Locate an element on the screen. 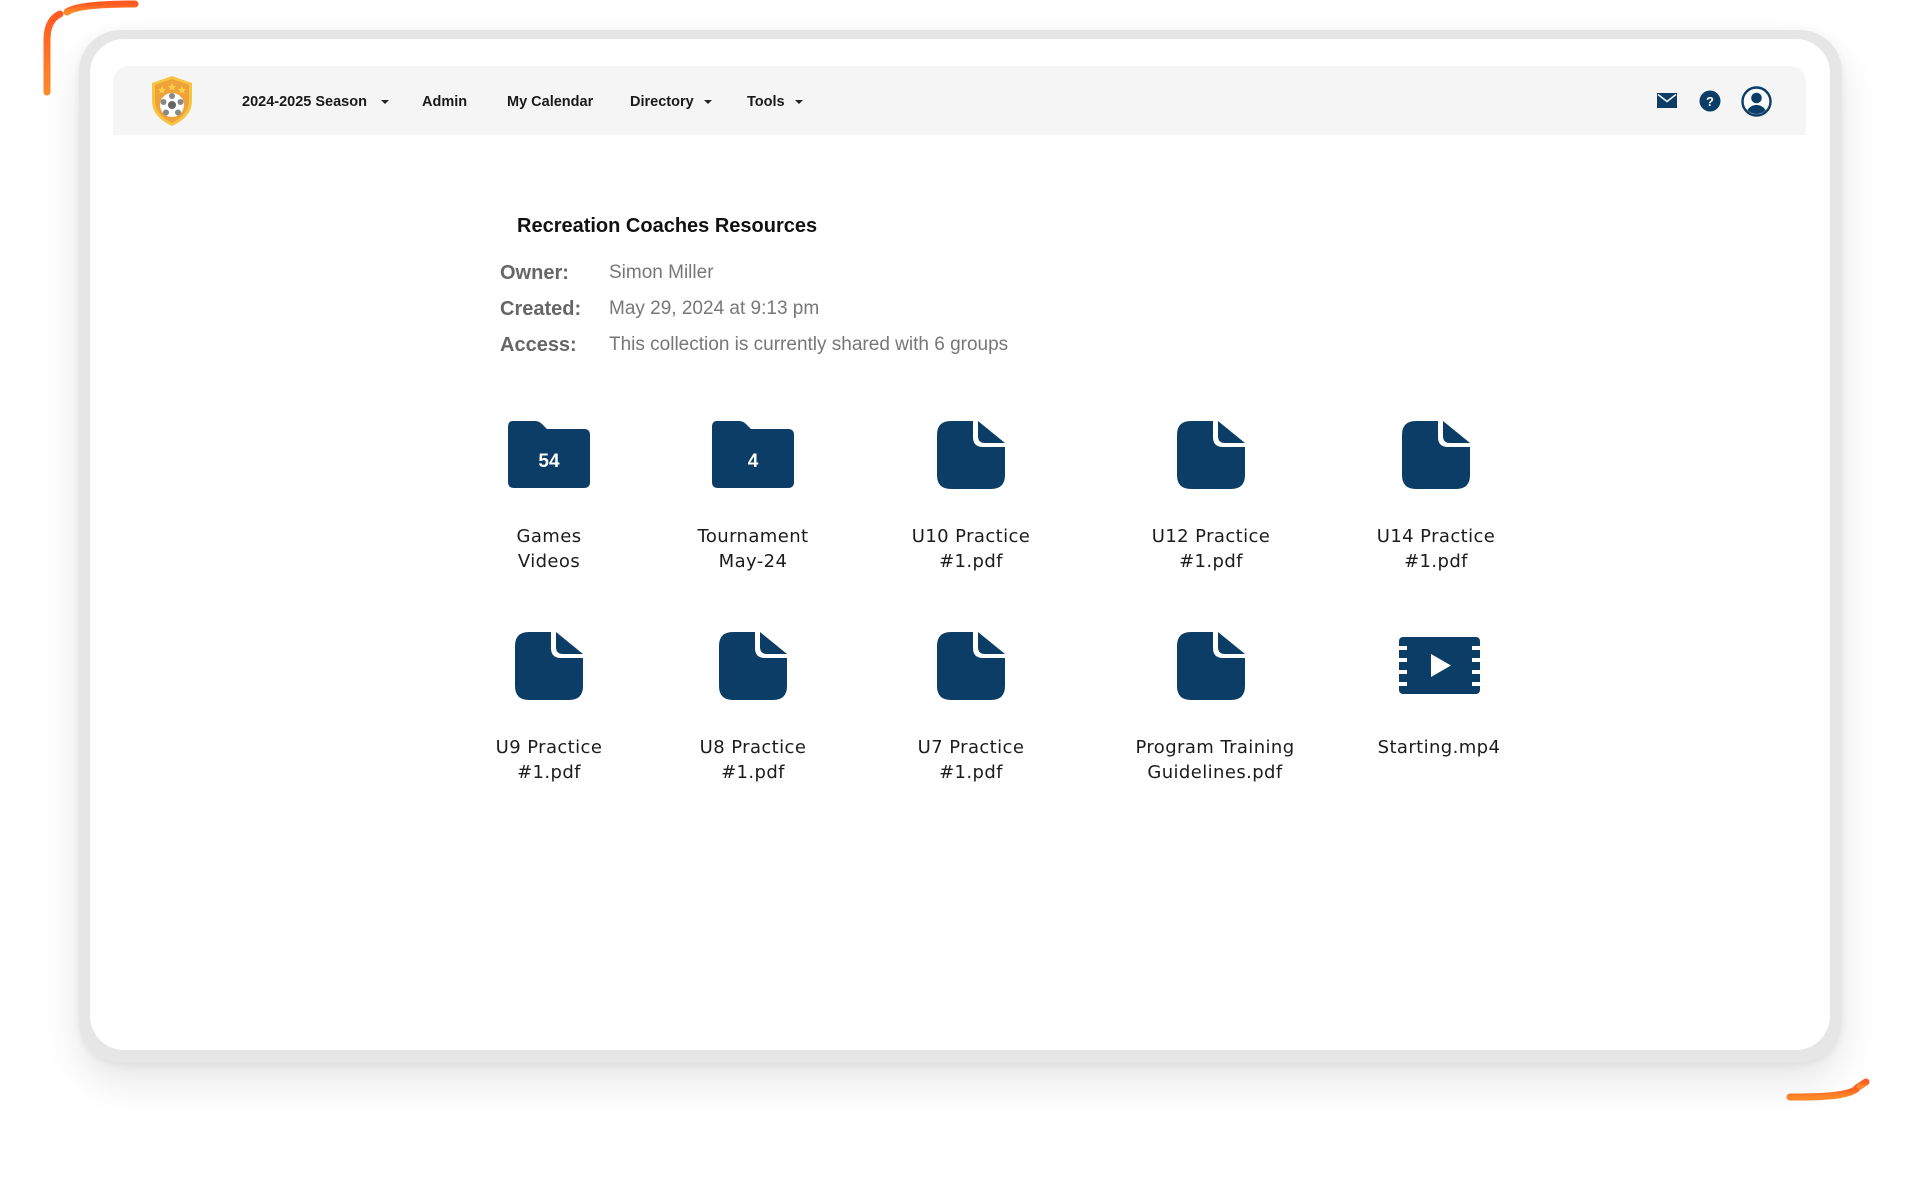 The image size is (1920, 1196). item-label: U7 Practice #1.pdf is located at coordinates (971, 760).